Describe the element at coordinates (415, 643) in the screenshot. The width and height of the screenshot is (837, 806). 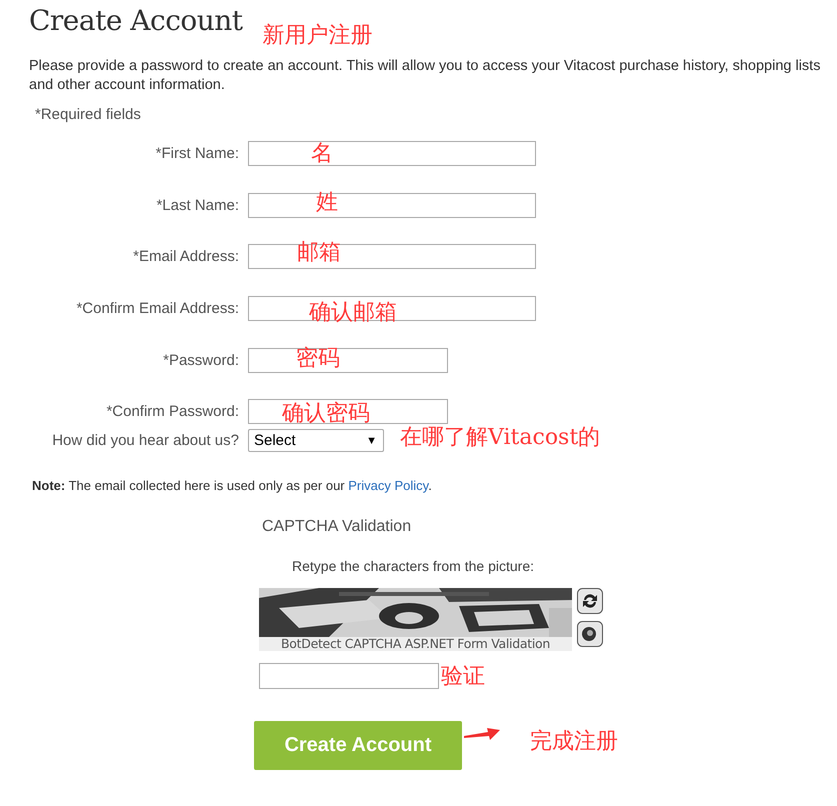
I see `captcha-caption: BotDetect CAPTCHA ASP.NET Form Validation` at that location.